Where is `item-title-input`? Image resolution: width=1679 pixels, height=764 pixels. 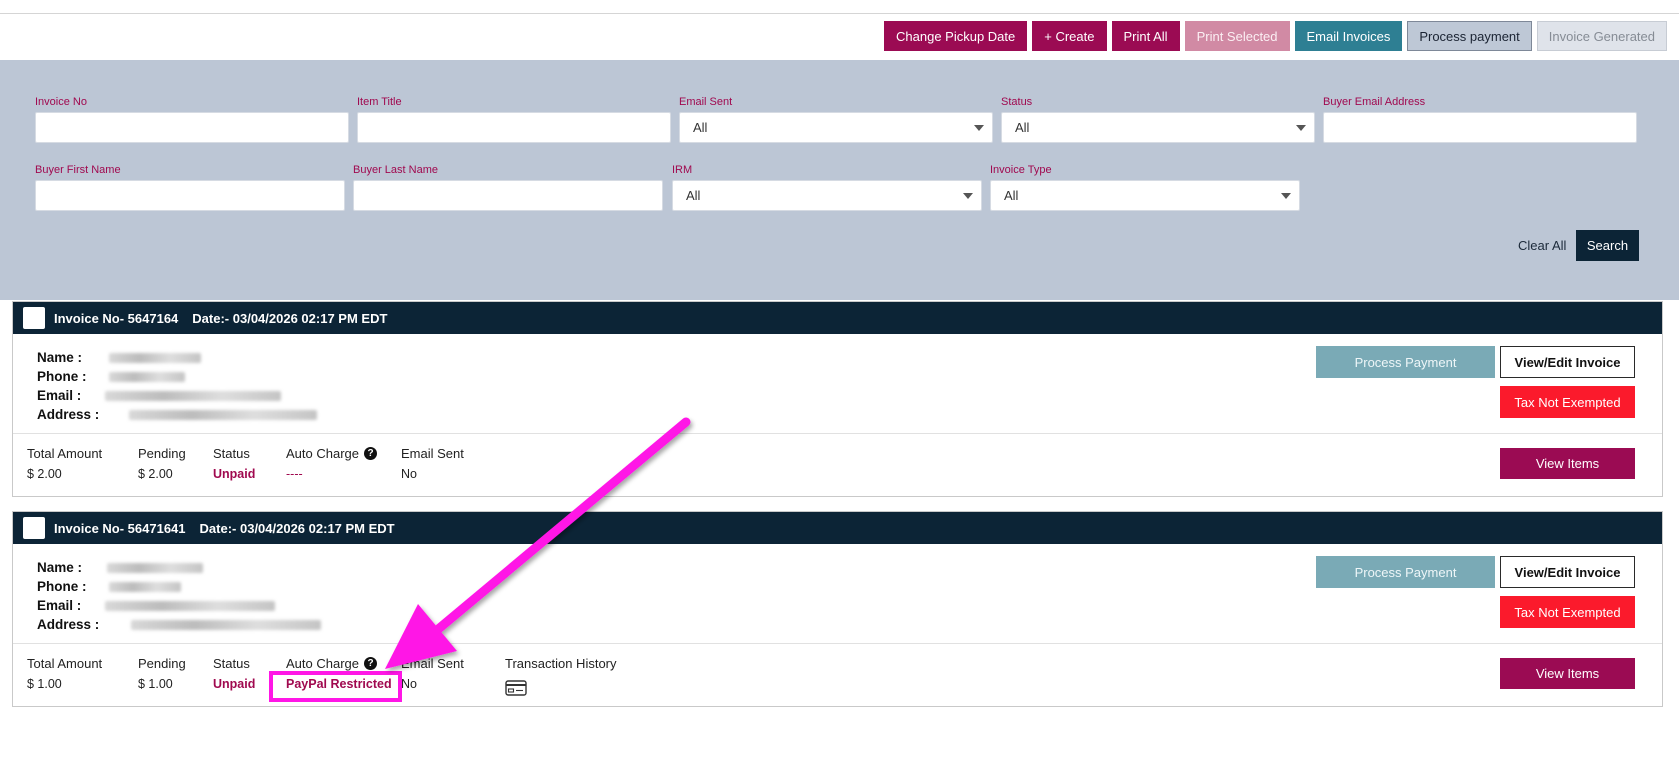
item-title-input is located at coordinates (514, 127).